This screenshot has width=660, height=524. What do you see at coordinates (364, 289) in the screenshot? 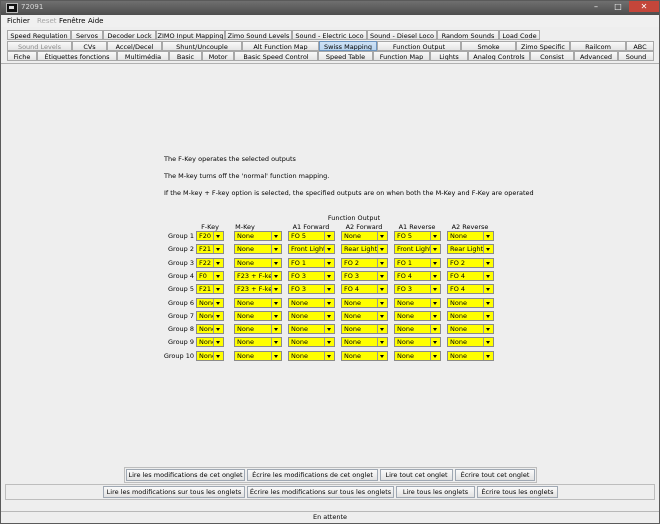
I see `a2-forward-select: FO 4` at bounding box center [364, 289].